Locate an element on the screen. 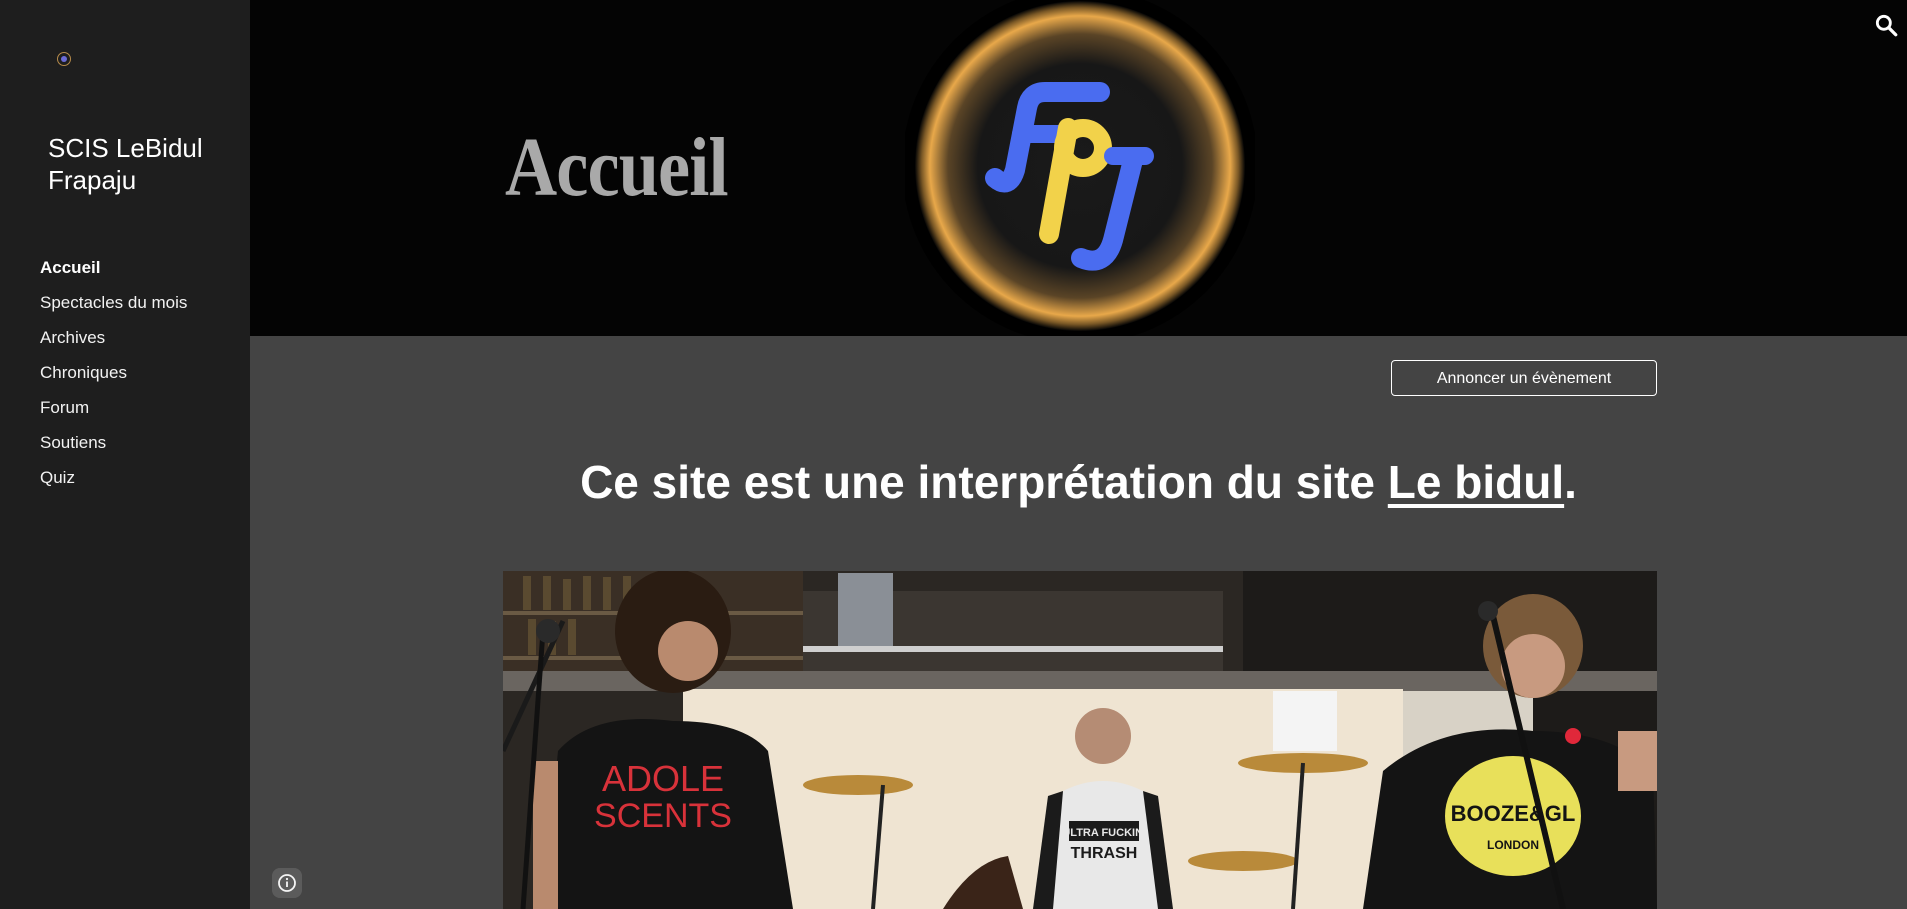 Image resolution: width=1907 pixels, height=909 pixels. singer-shirt-line-1: BOOZE&GL is located at coordinates (1513, 813).